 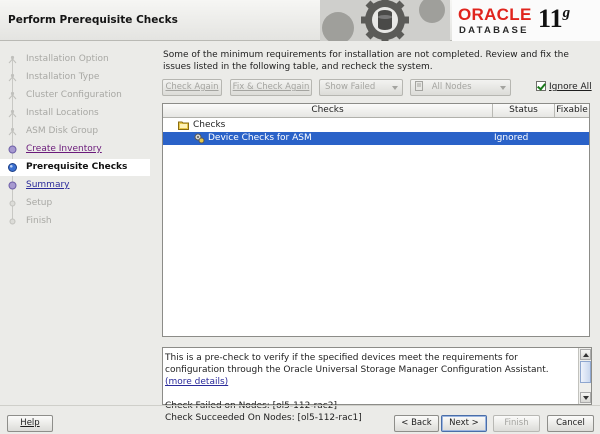 What do you see at coordinates (376, 125) in the screenshot?
I see `tree-root-row: Checks` at bounding box center [376, 125].